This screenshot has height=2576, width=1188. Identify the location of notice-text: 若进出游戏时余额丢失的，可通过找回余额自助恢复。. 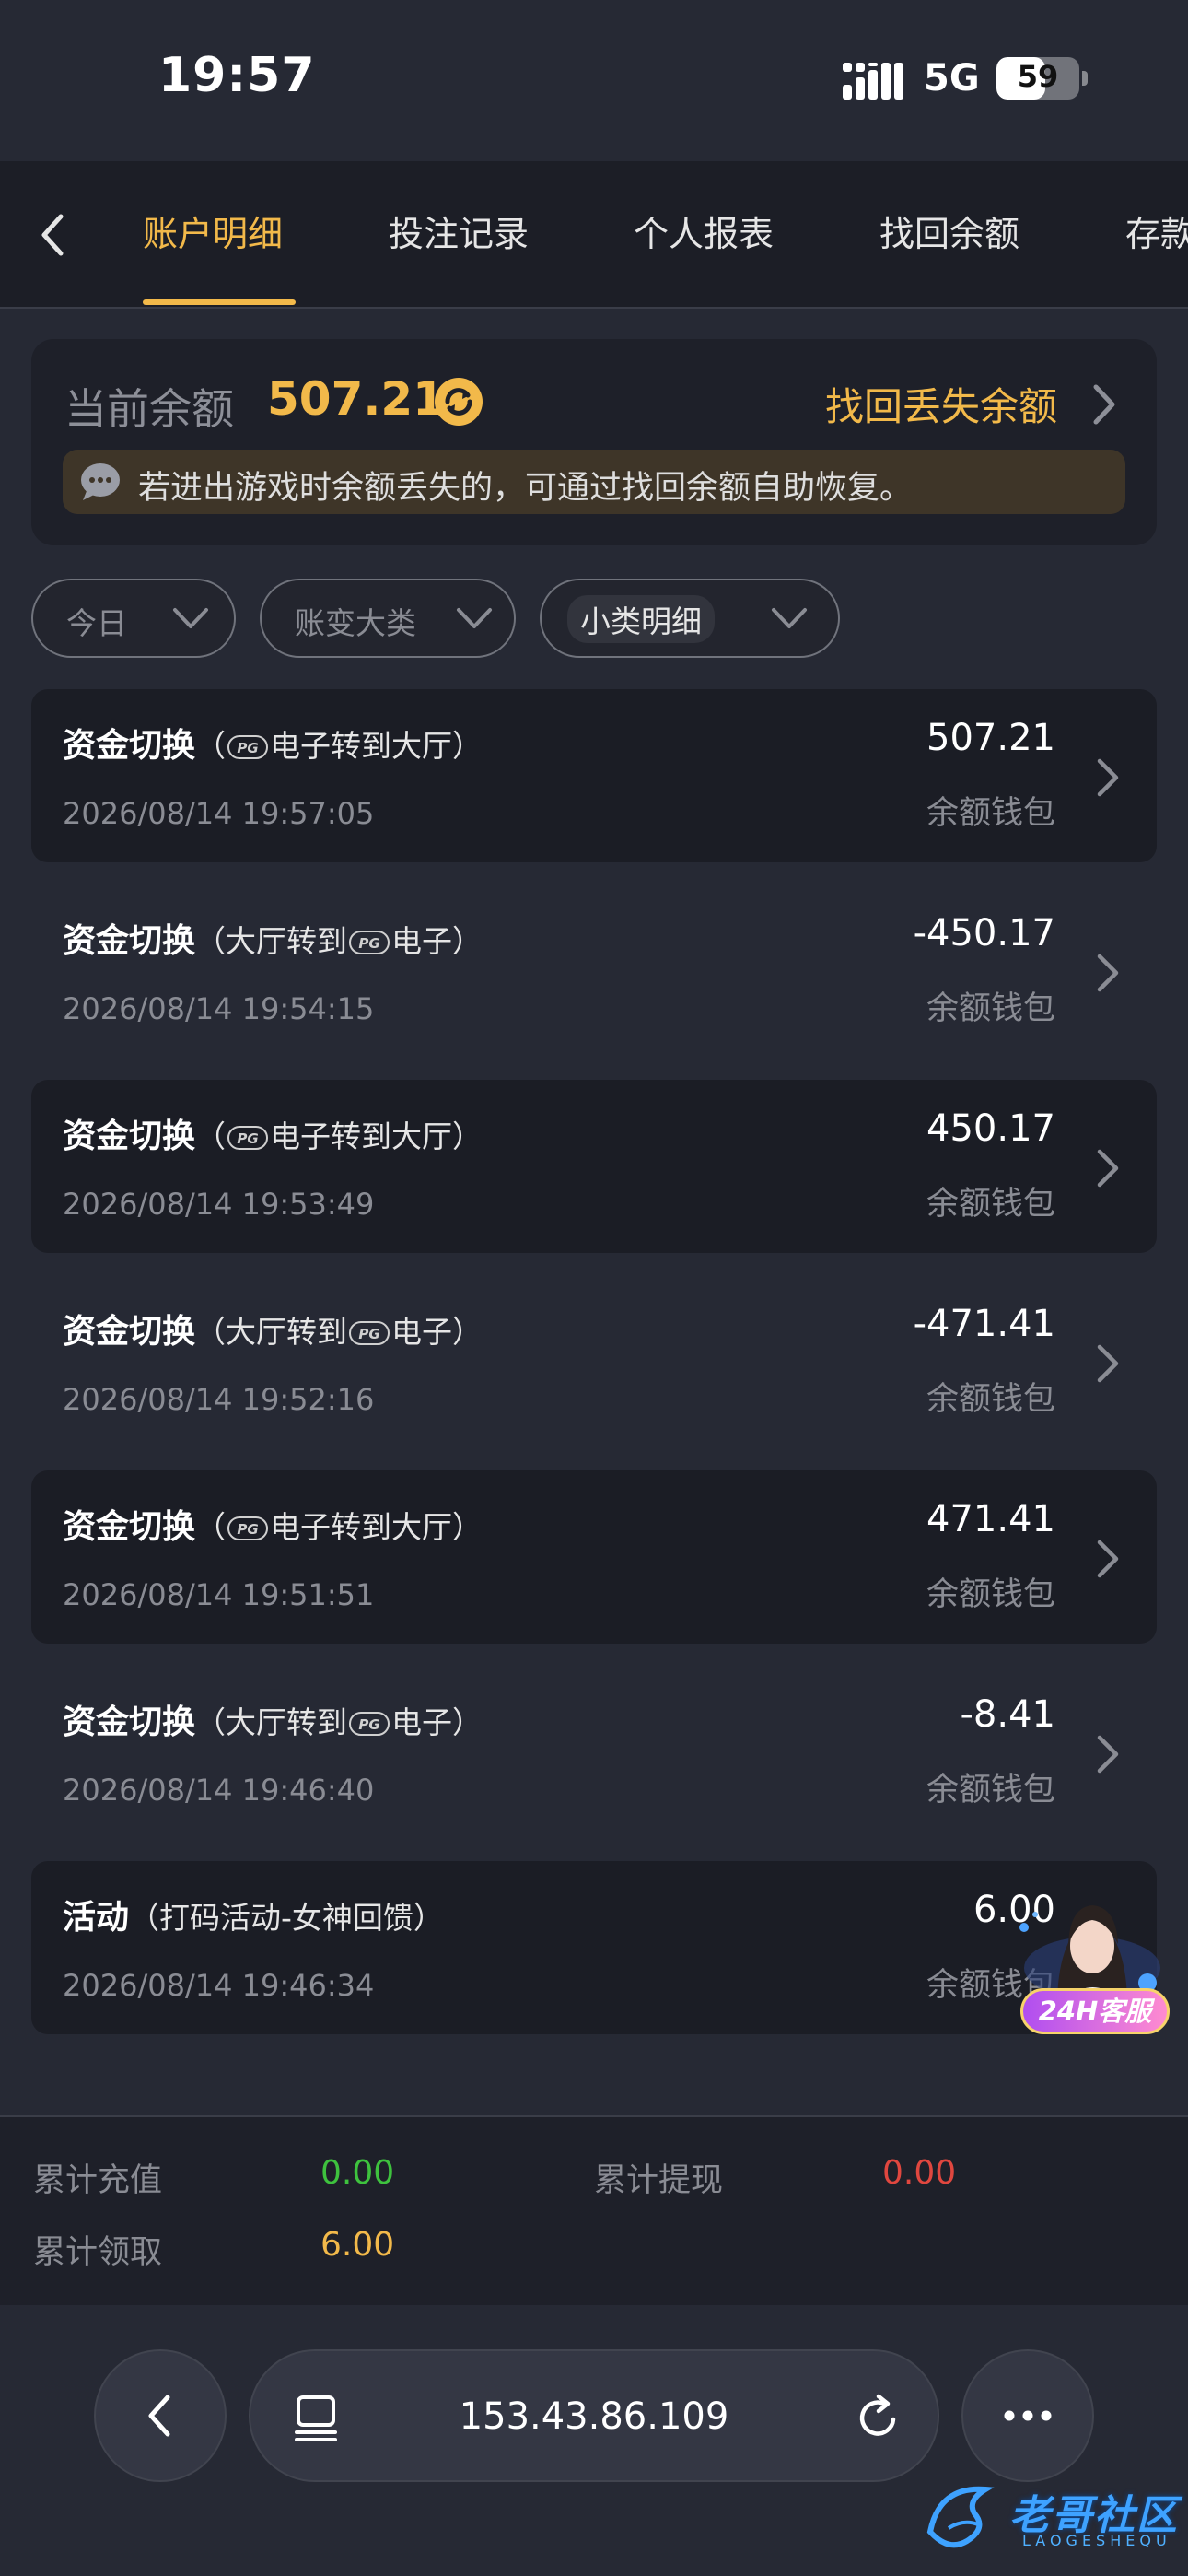
(525, 488).